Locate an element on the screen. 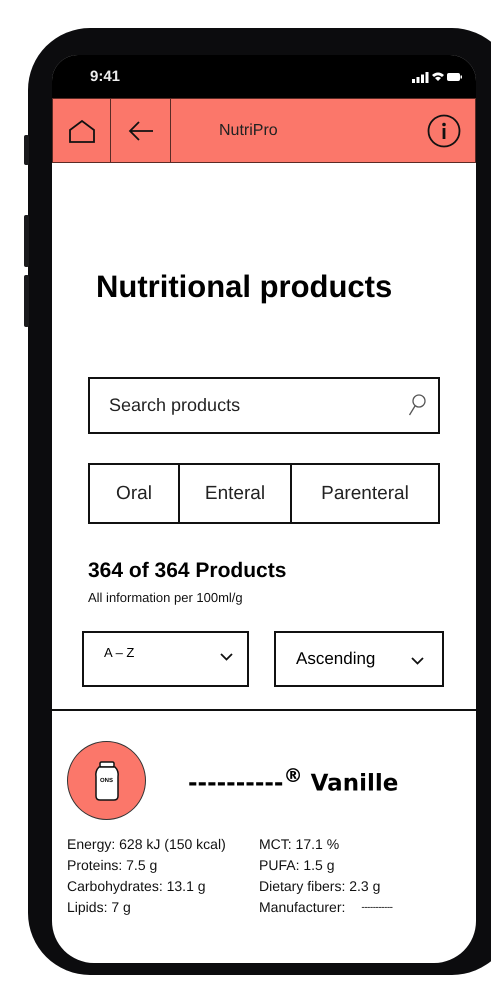 The width and height of the screenshot is (491, 981). info-icon is located at coordinates (444, 131).